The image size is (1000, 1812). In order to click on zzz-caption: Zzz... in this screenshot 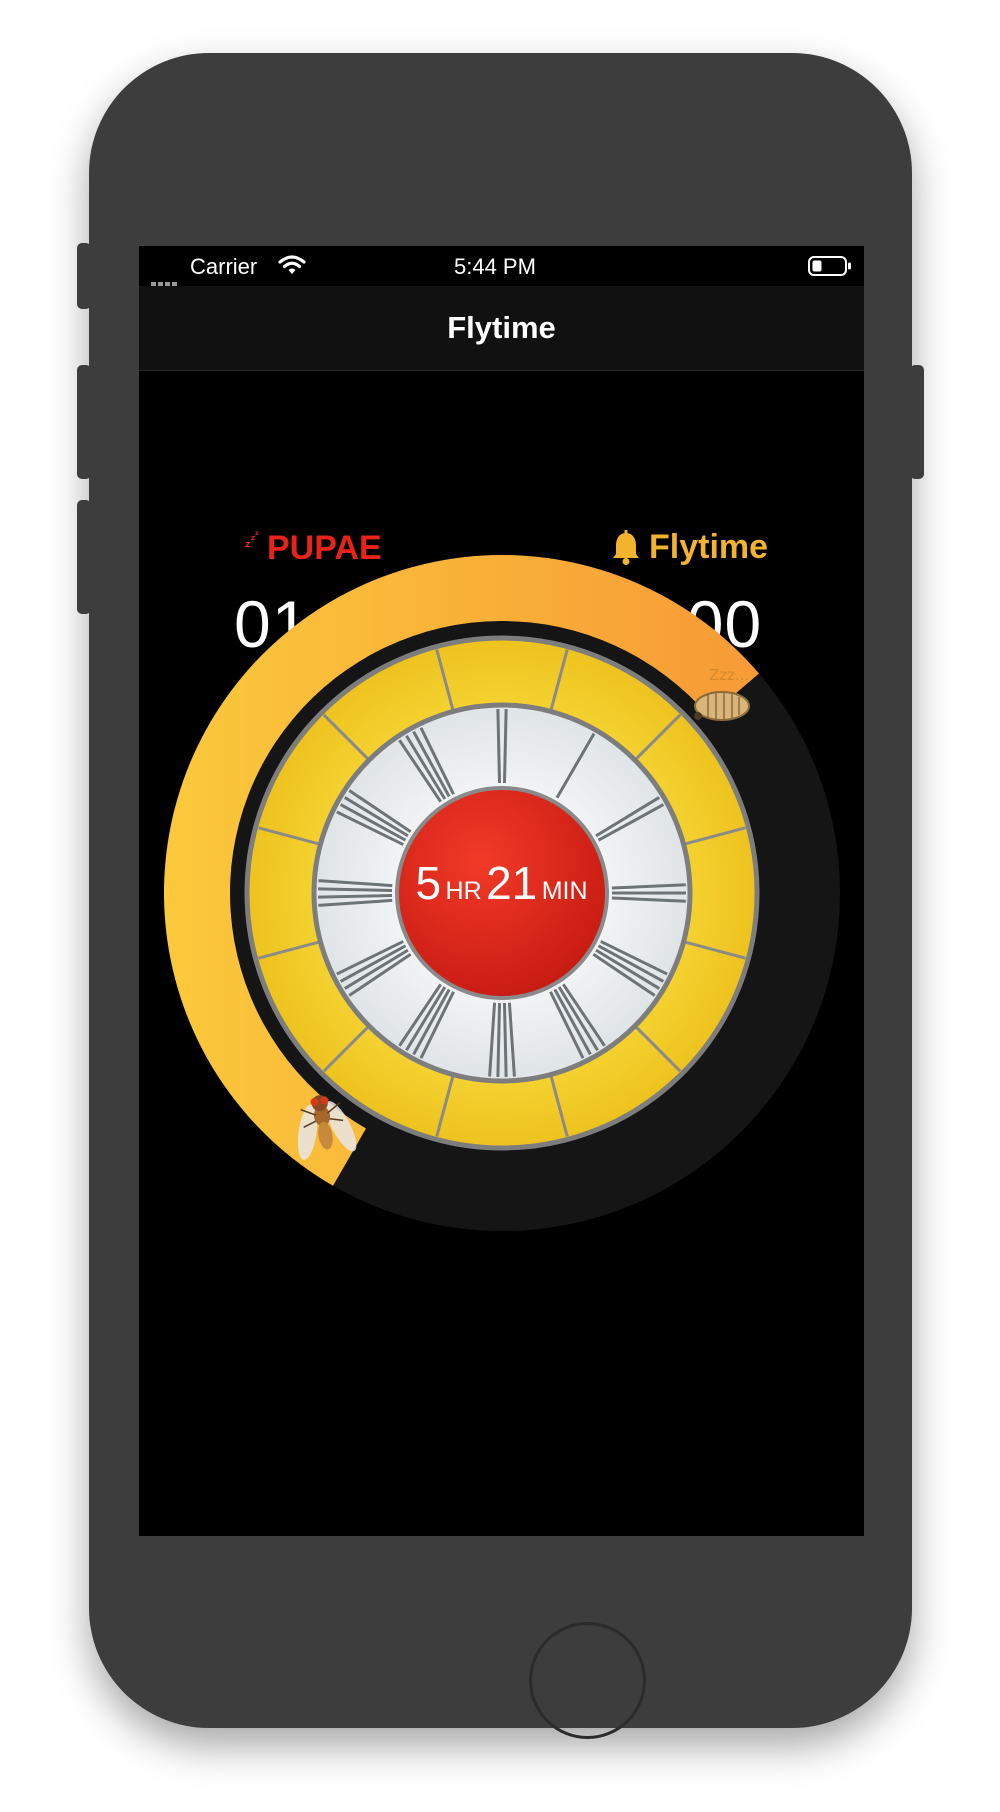, I will do `click(729, 675)`.